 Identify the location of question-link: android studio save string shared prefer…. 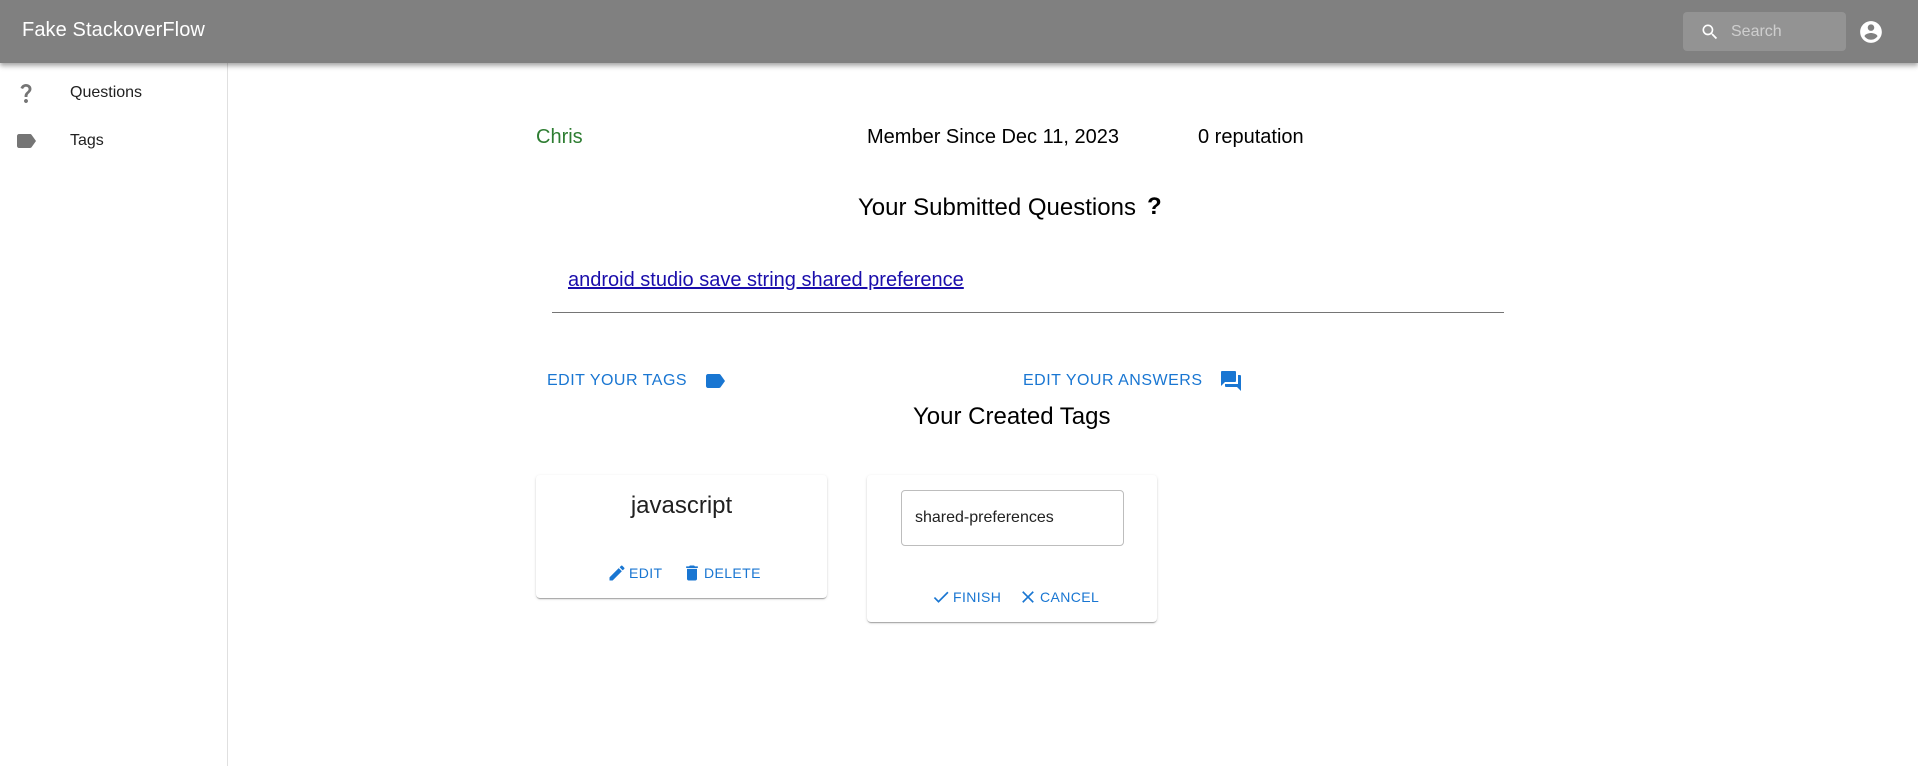
(766, 280).